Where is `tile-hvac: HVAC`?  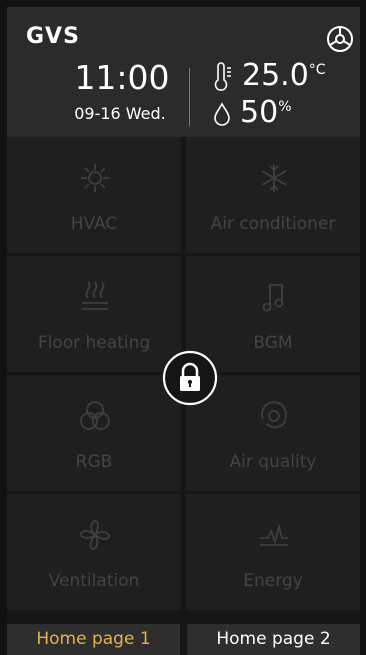 tile-hvac: HVAC is located at coordinates (94, 195).